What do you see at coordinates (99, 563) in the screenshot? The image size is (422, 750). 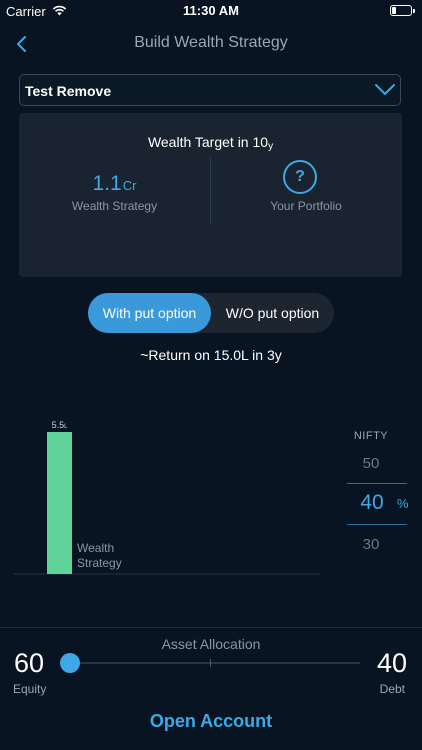 I see `category-label-line-2: Strategy` at bounding box center [99, 563].